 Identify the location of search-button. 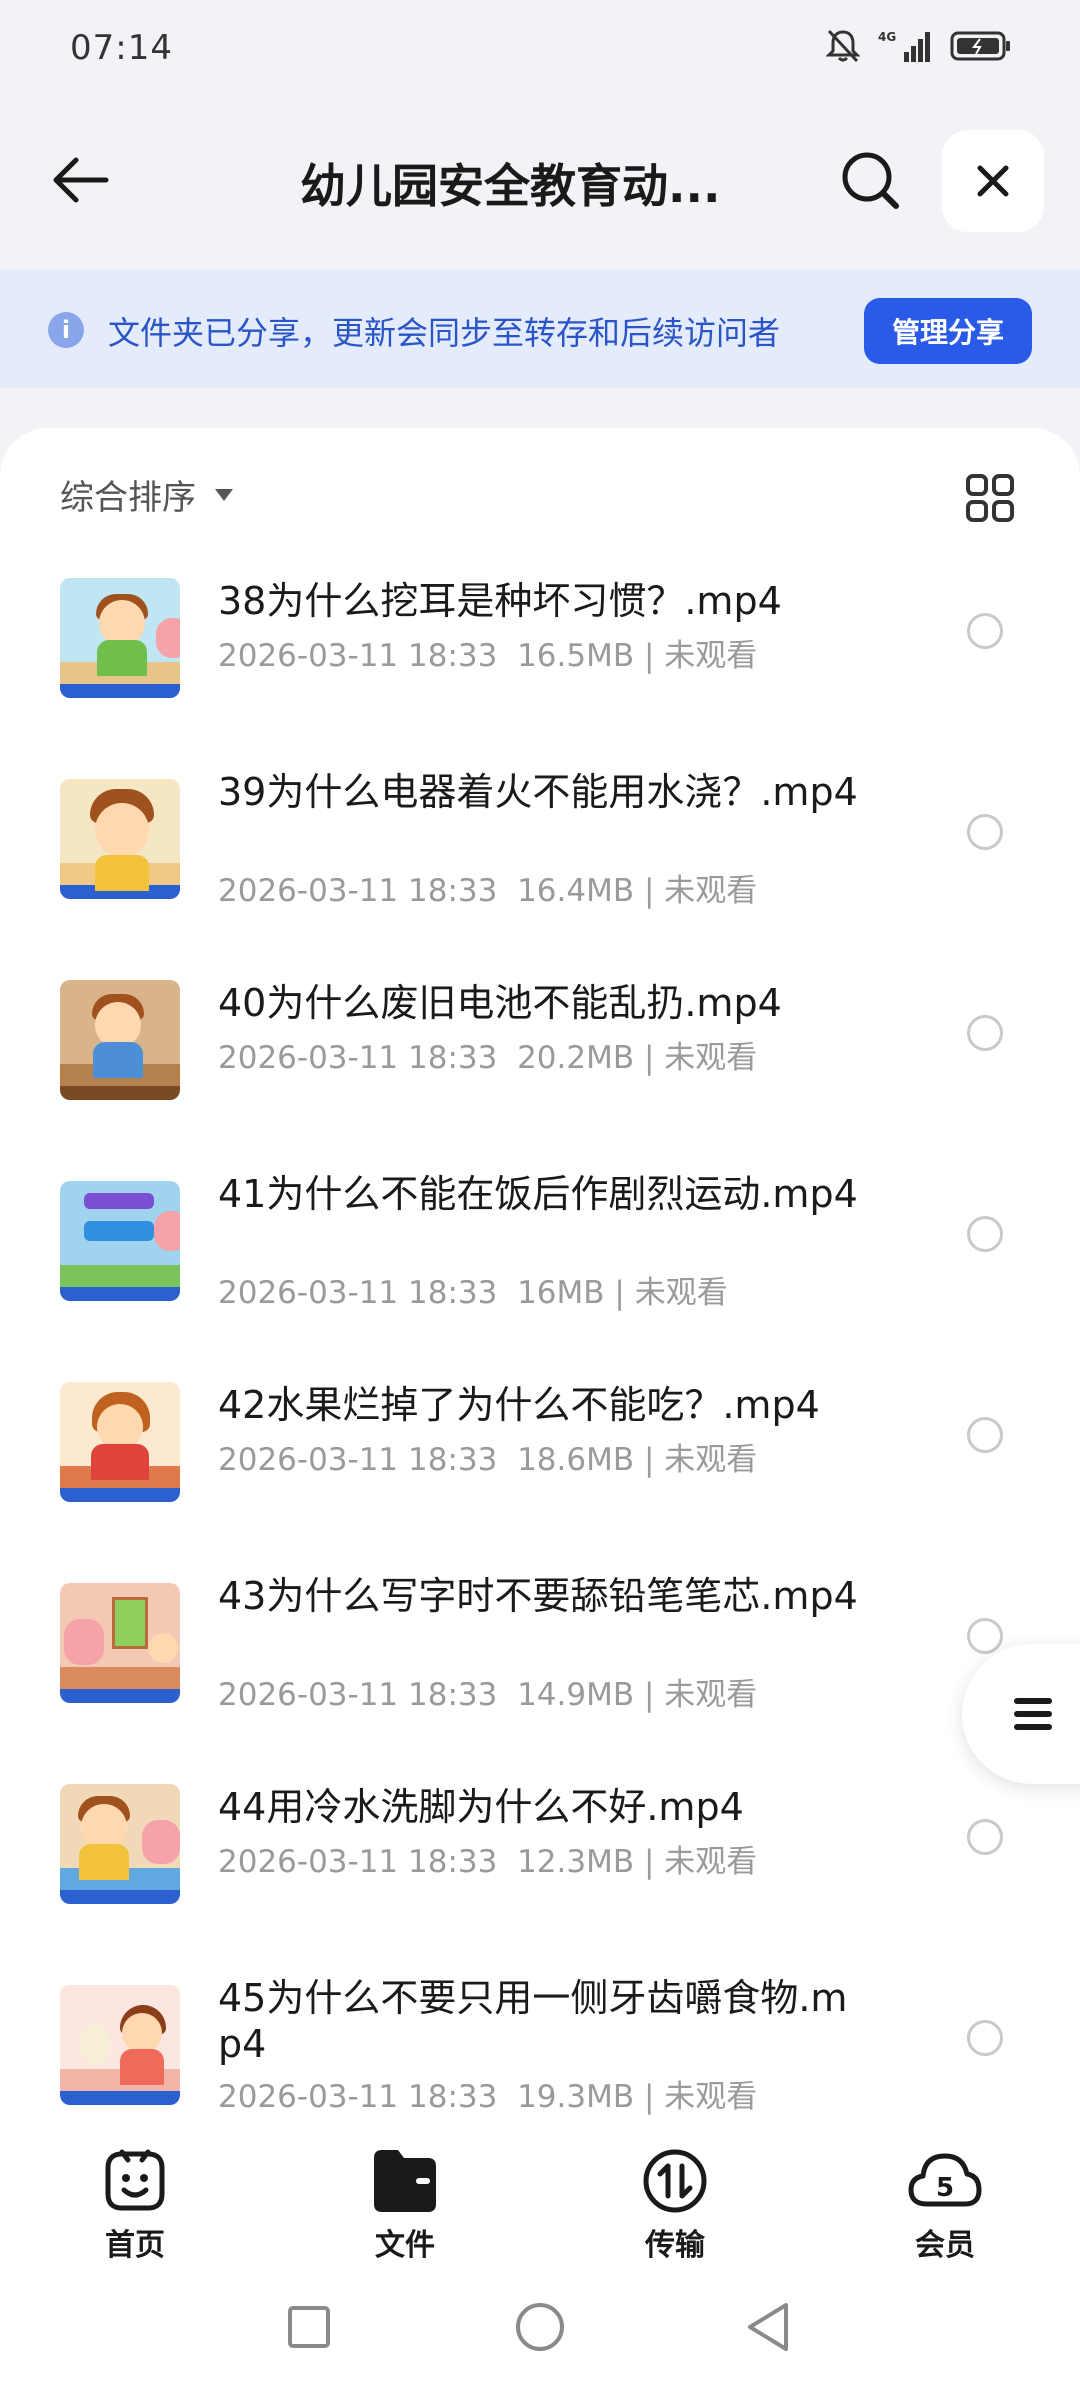
(870, 180).